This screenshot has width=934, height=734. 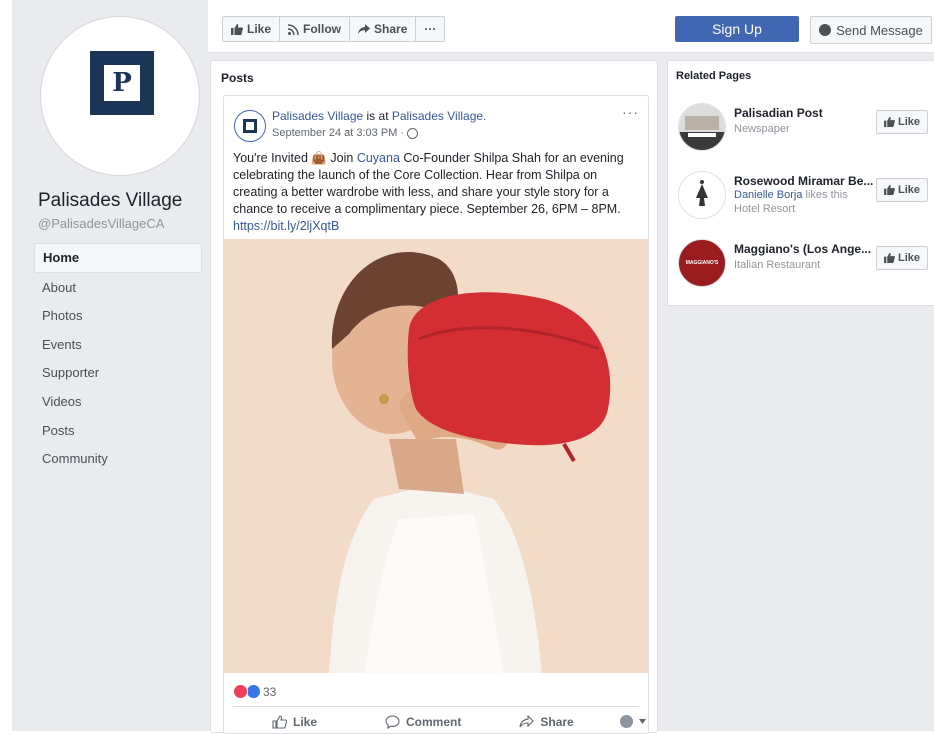 I want to click on post-author-avatar, so click(x=250, y=126).